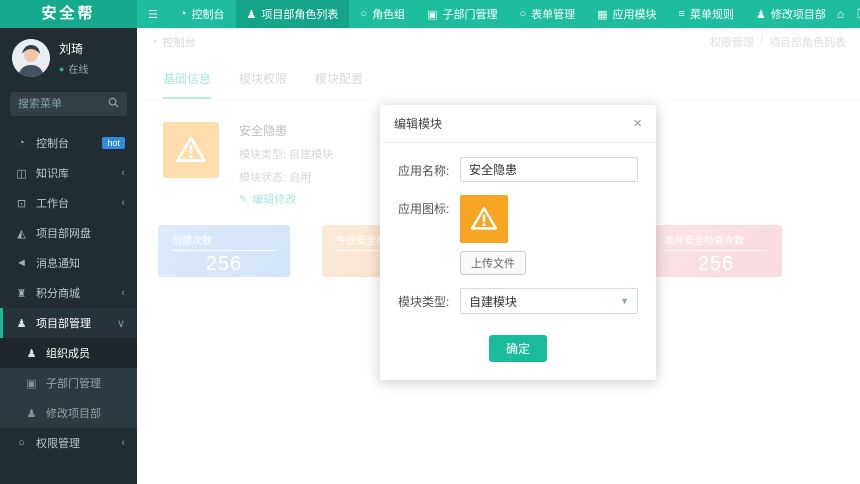 This screenshot has width=860, height=484. Describe the element at coordinates (21, 263) in the screenshot. I see `speaker-icon: ◄` at that location.